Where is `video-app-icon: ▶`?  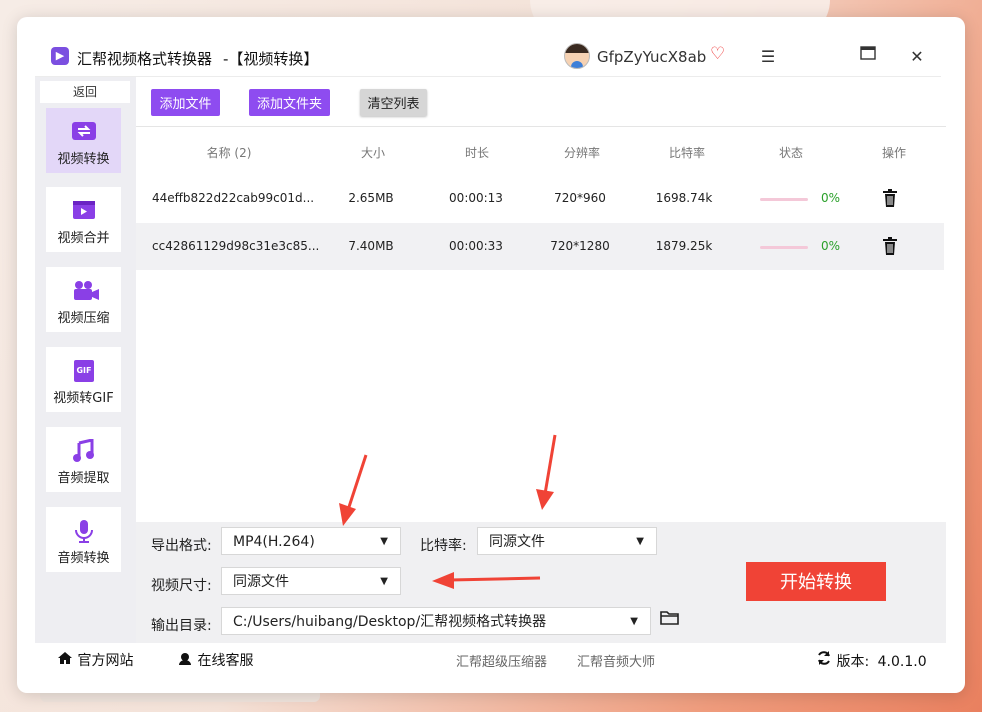
video-app-icon: ▶ is located at coordinates (60, 56).